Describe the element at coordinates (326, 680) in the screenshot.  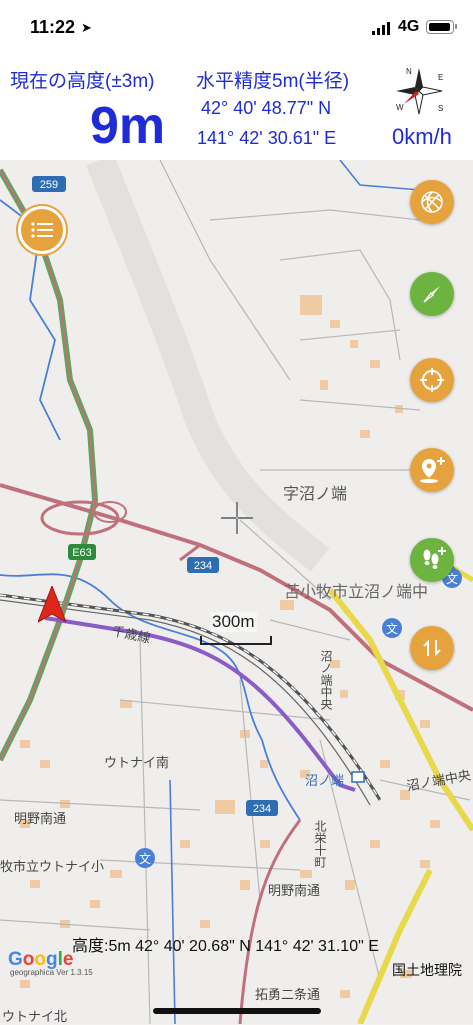
I see `map-label-chuo-vertical: 沼ノ端中央` at that location.